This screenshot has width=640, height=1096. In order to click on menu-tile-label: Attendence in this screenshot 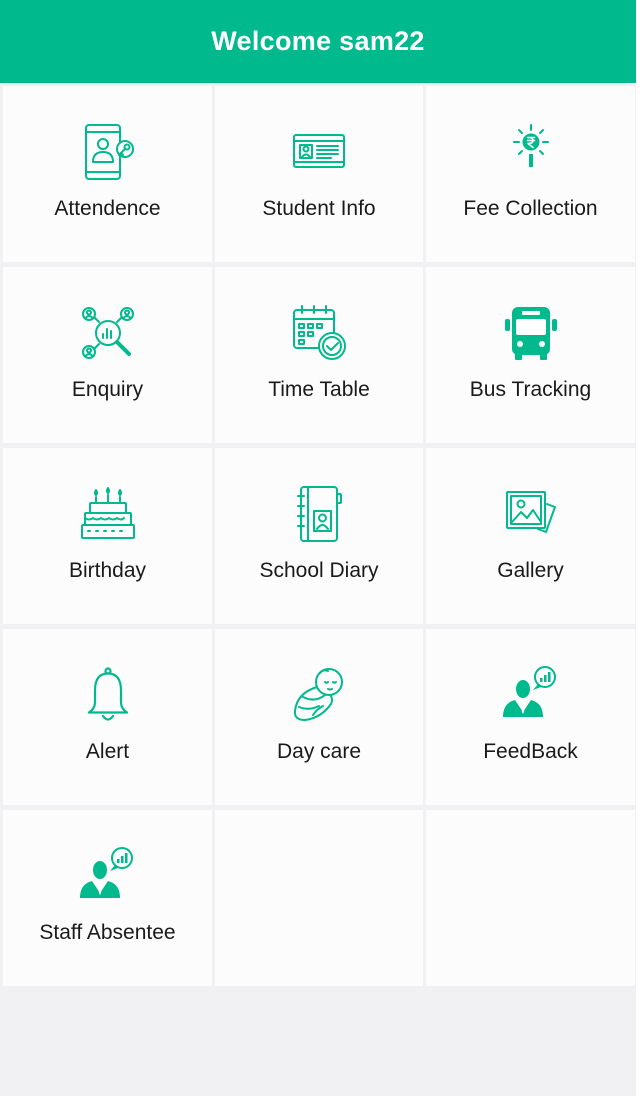, I will do `click(107, 208)`.